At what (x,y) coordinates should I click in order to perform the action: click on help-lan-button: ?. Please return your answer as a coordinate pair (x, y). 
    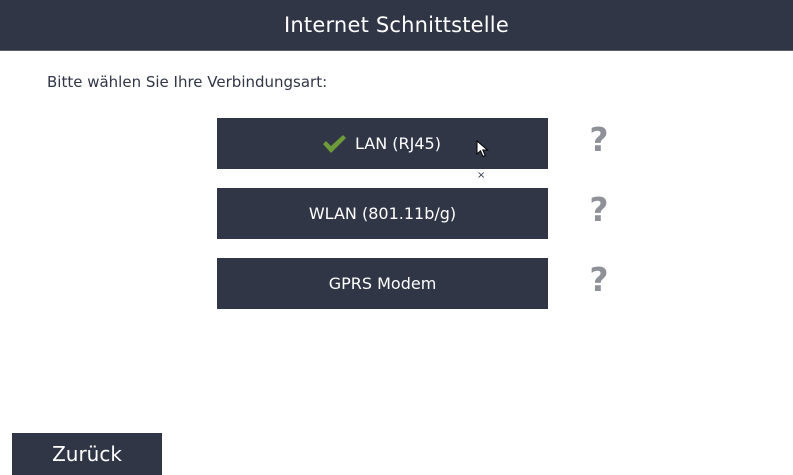
    Looking at the image, I should click on (599, 140).